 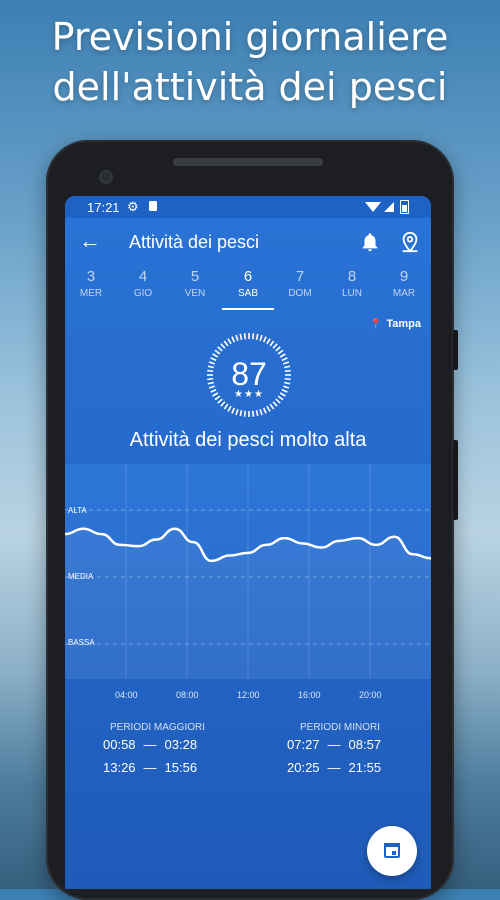 I want to click on location-label: 📍 Tampa, so click(x=395, y=324).